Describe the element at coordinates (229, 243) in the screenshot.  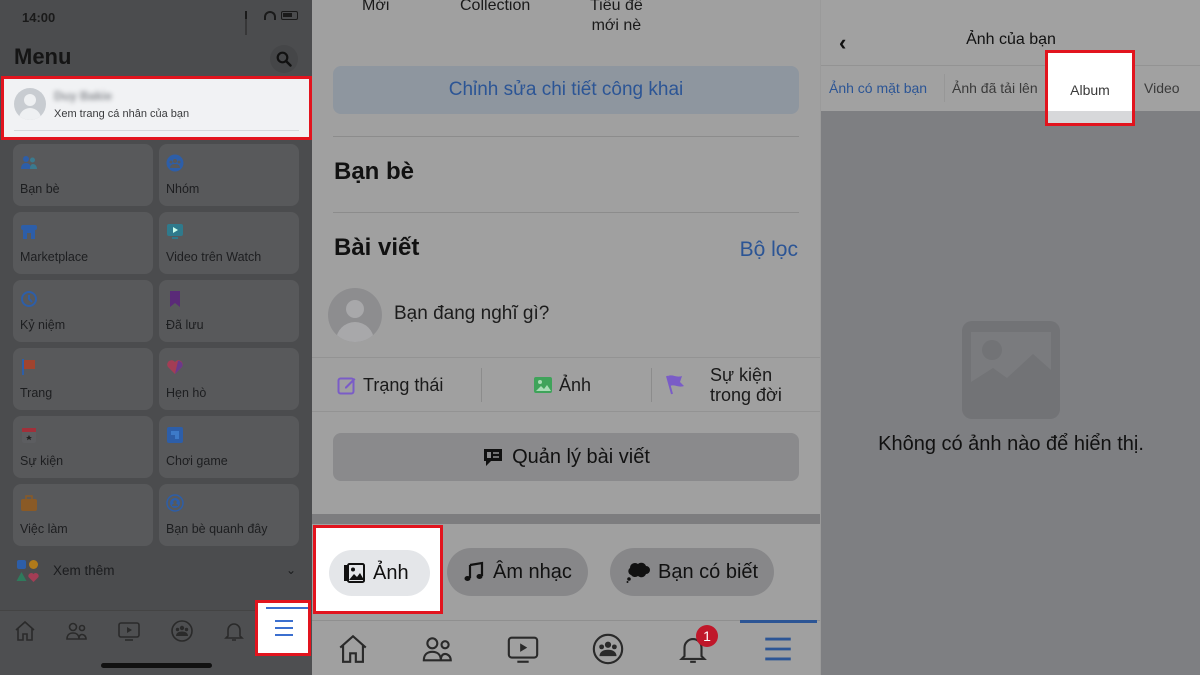
I see `shortcut-watch: Video trên Watch` at that location.